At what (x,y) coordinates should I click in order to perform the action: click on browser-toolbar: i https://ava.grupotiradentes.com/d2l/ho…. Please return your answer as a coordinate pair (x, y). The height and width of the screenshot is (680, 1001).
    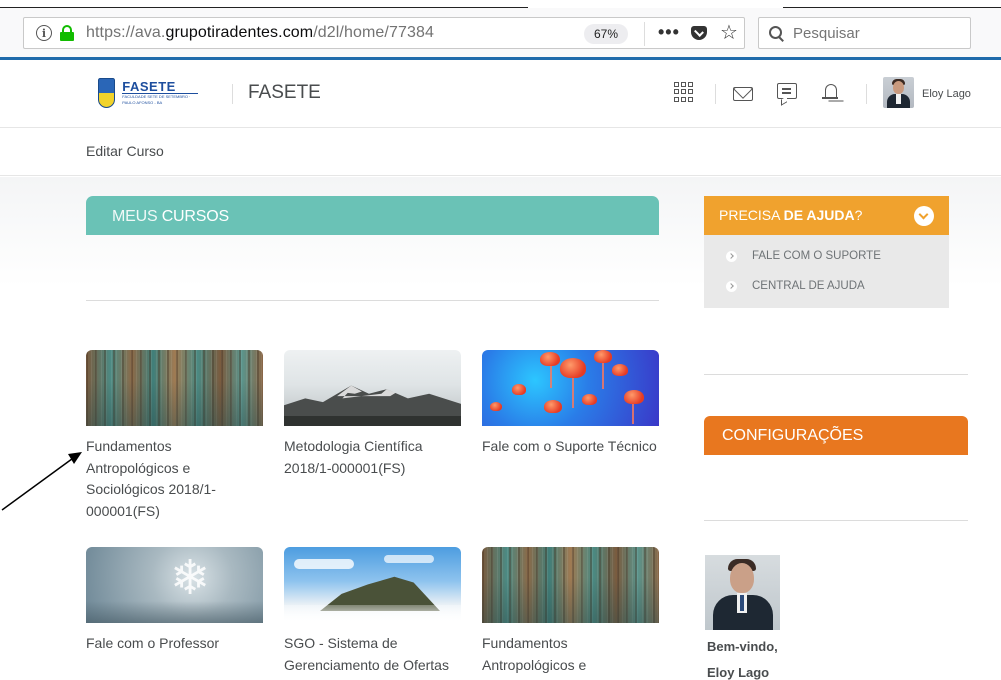
    Looking at the image, I should click on (500, 33).